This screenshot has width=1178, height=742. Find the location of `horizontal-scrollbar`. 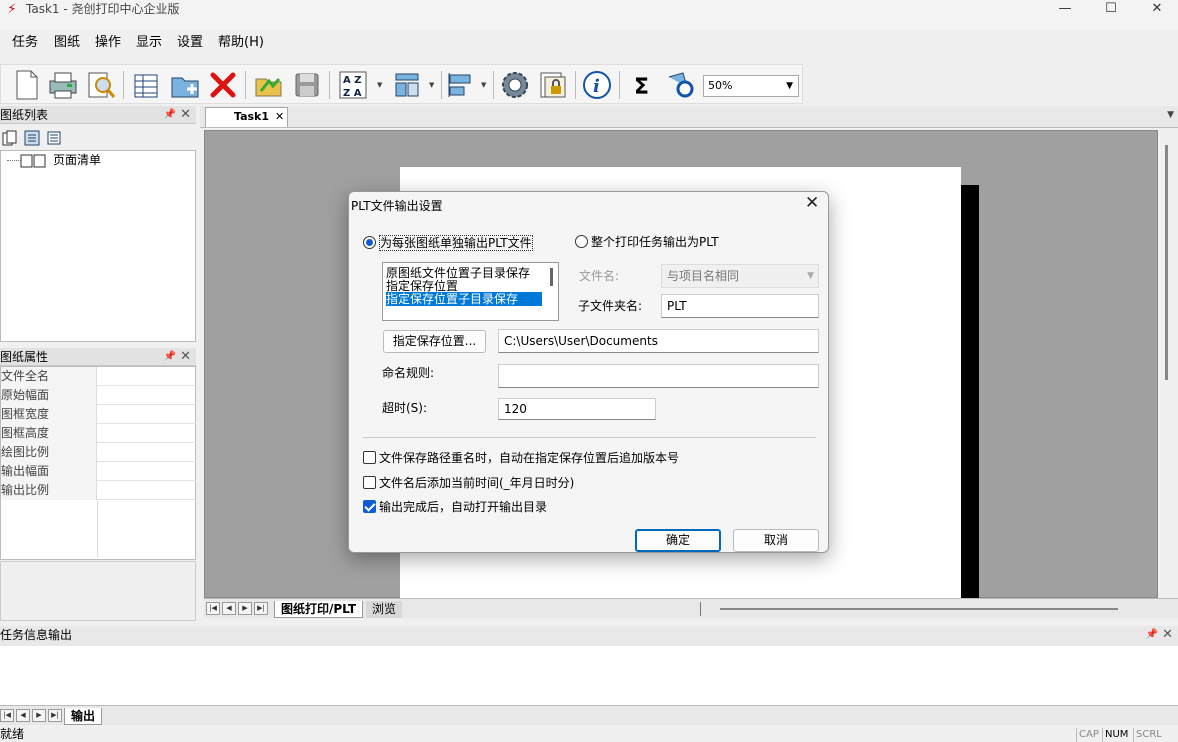

horizontal-scrollbar is located at coordinates (919, 609).